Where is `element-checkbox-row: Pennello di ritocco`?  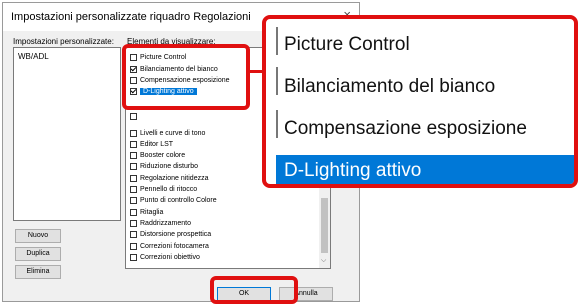 element-checkbox-row: Pennello di ritocco is located at coordinates (163, 189).